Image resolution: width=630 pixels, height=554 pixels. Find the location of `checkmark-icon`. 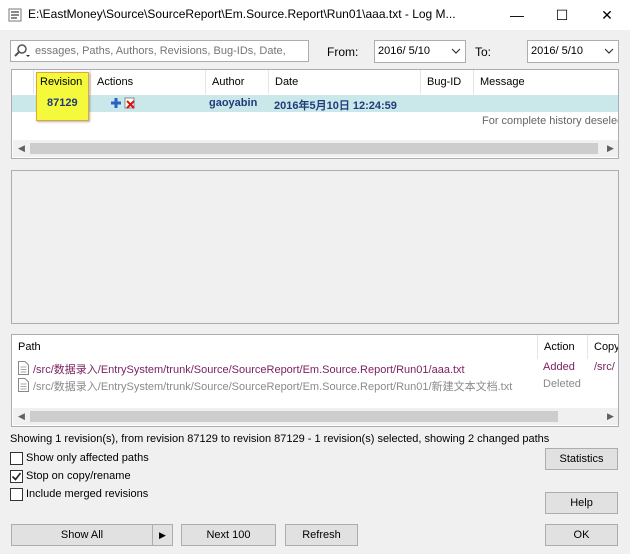

checkmark-icon is located at coordinates (16, 476).